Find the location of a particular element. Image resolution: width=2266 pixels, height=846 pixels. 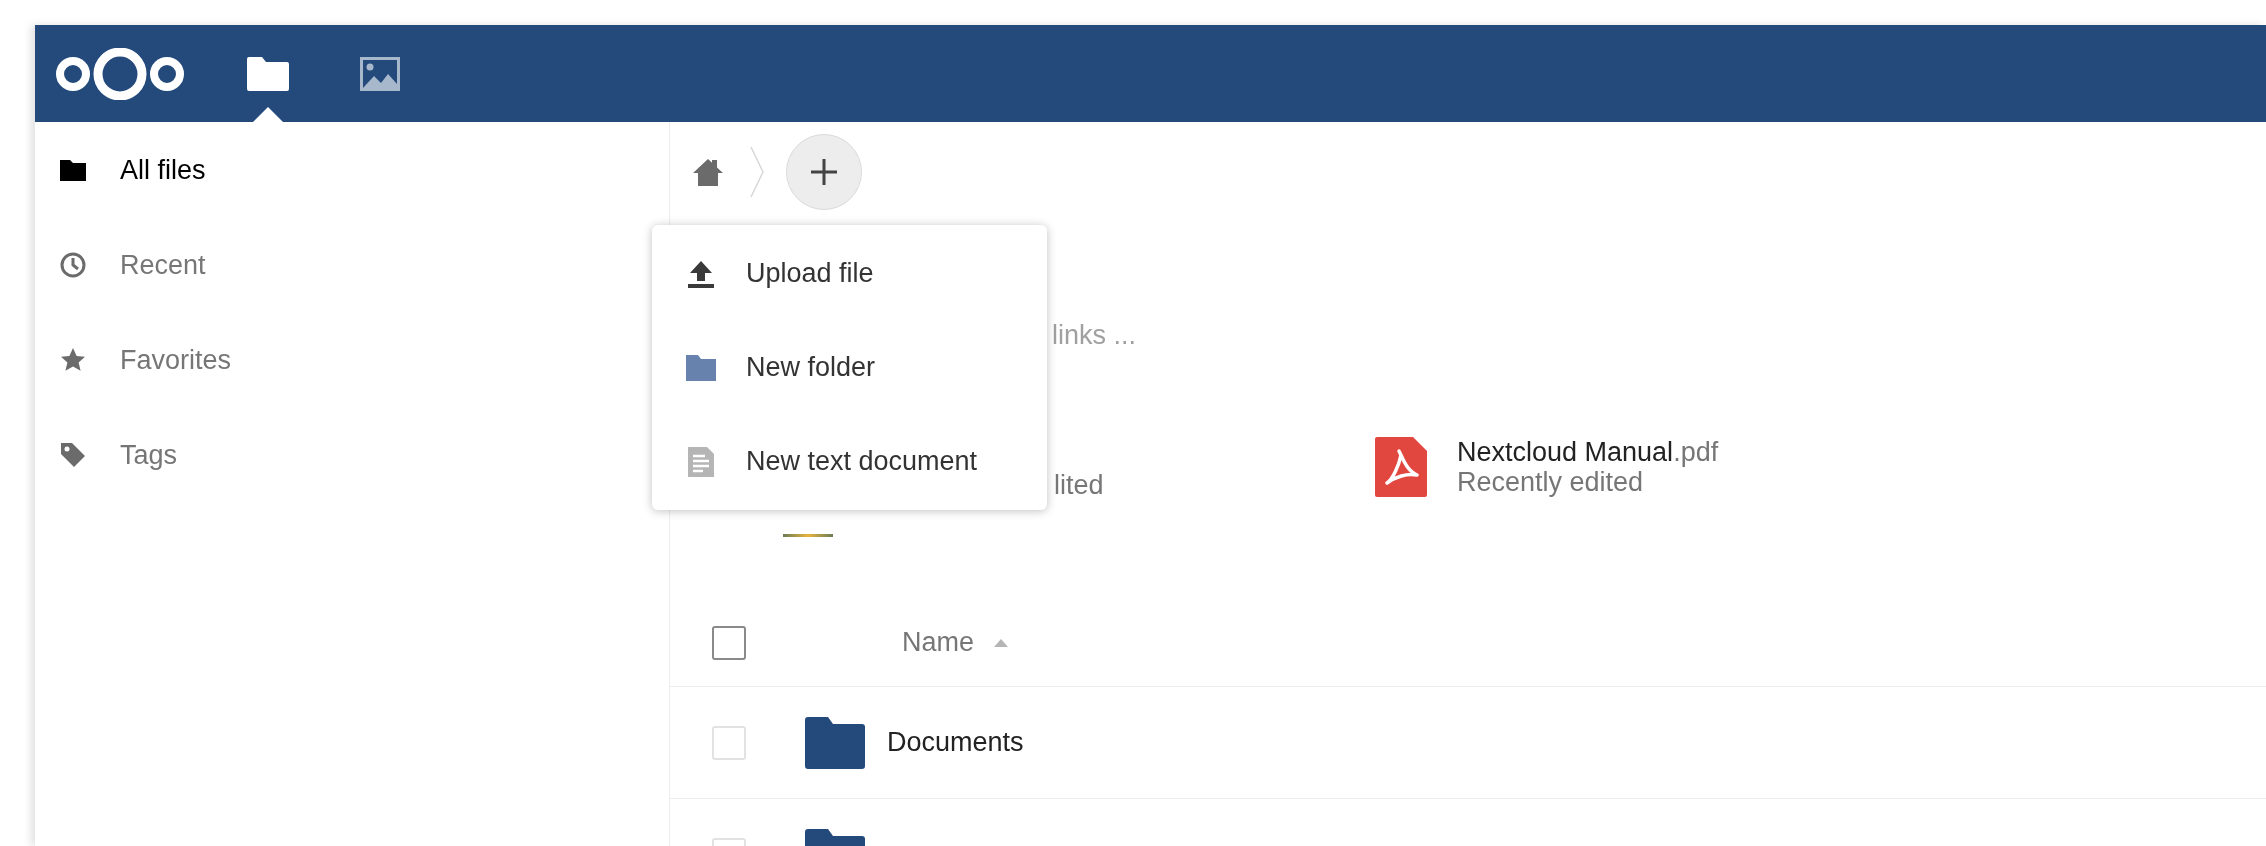

recent-caption: lited is located at coordinates (1079, 485).